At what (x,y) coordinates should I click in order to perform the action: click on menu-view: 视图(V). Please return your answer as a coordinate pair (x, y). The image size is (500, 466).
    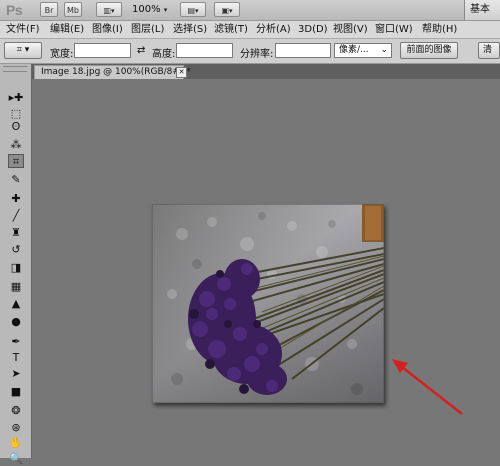
    Looking at the image, I should click on (350, 29).